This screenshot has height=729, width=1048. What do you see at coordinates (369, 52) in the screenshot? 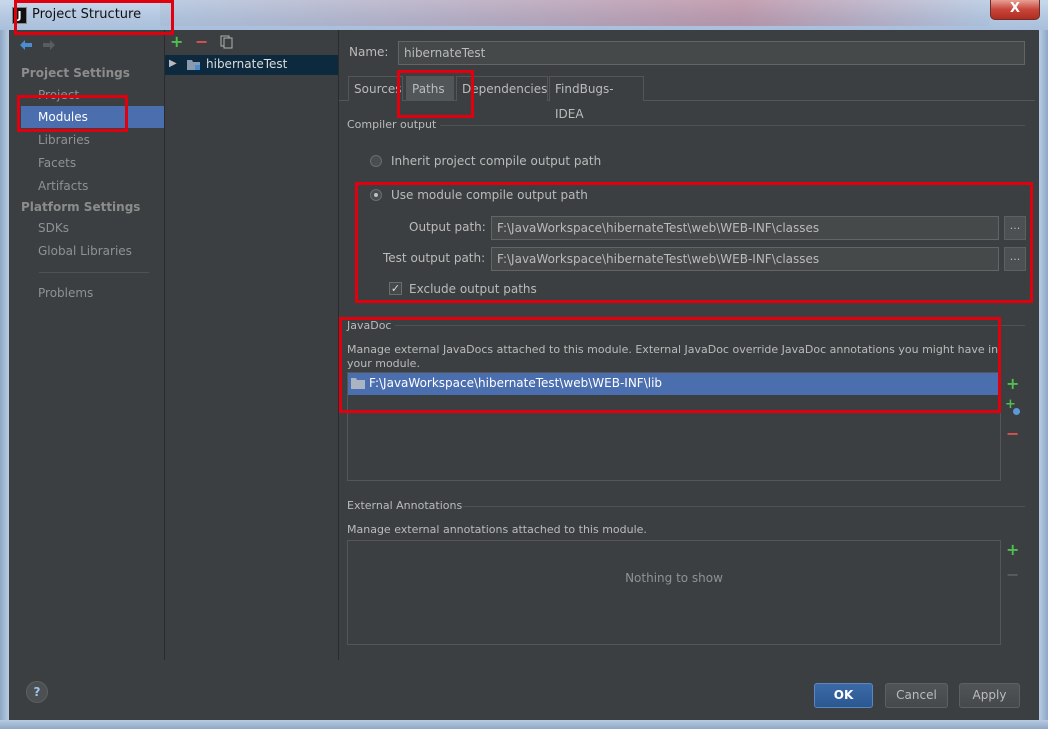
I see `name-label: Name:` at bounding box center [369, 52].